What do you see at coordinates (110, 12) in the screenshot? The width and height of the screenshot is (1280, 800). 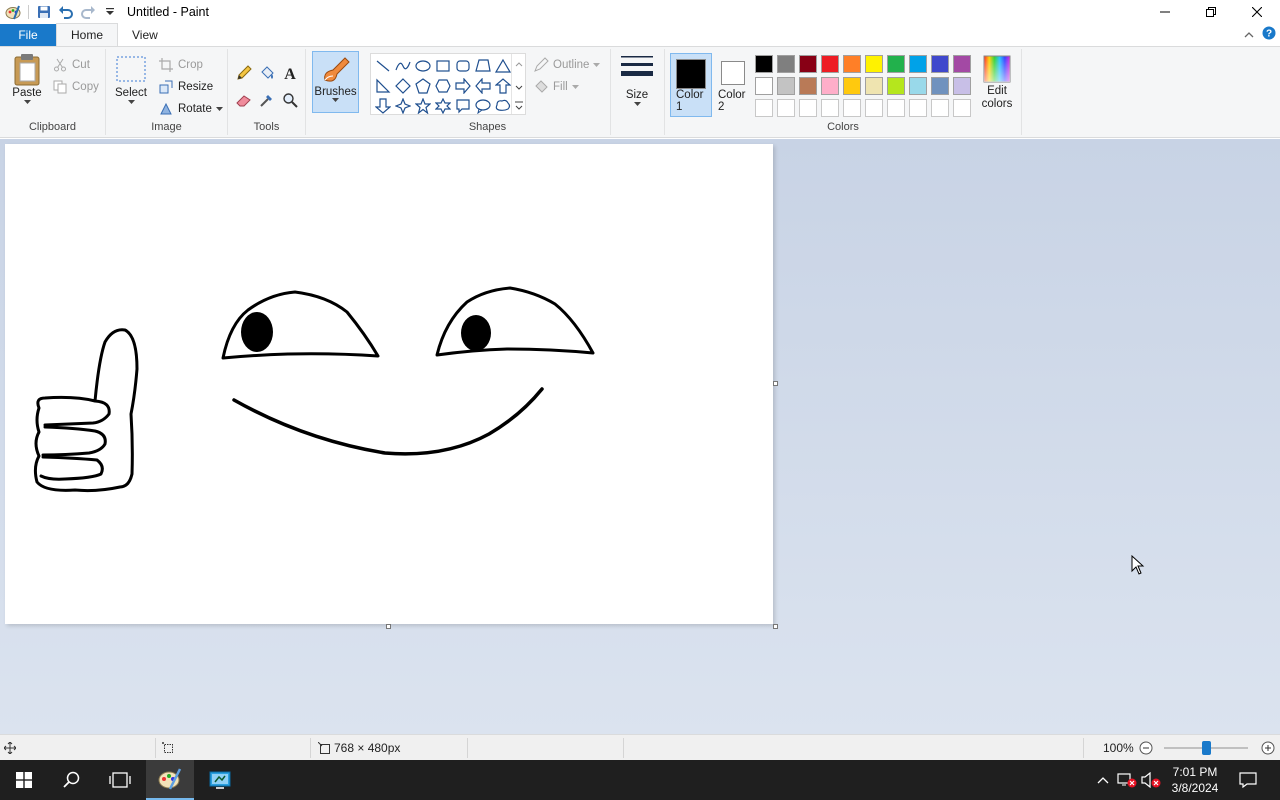 I see `customize-toolbar-icon` at bounding box center [110, 12].